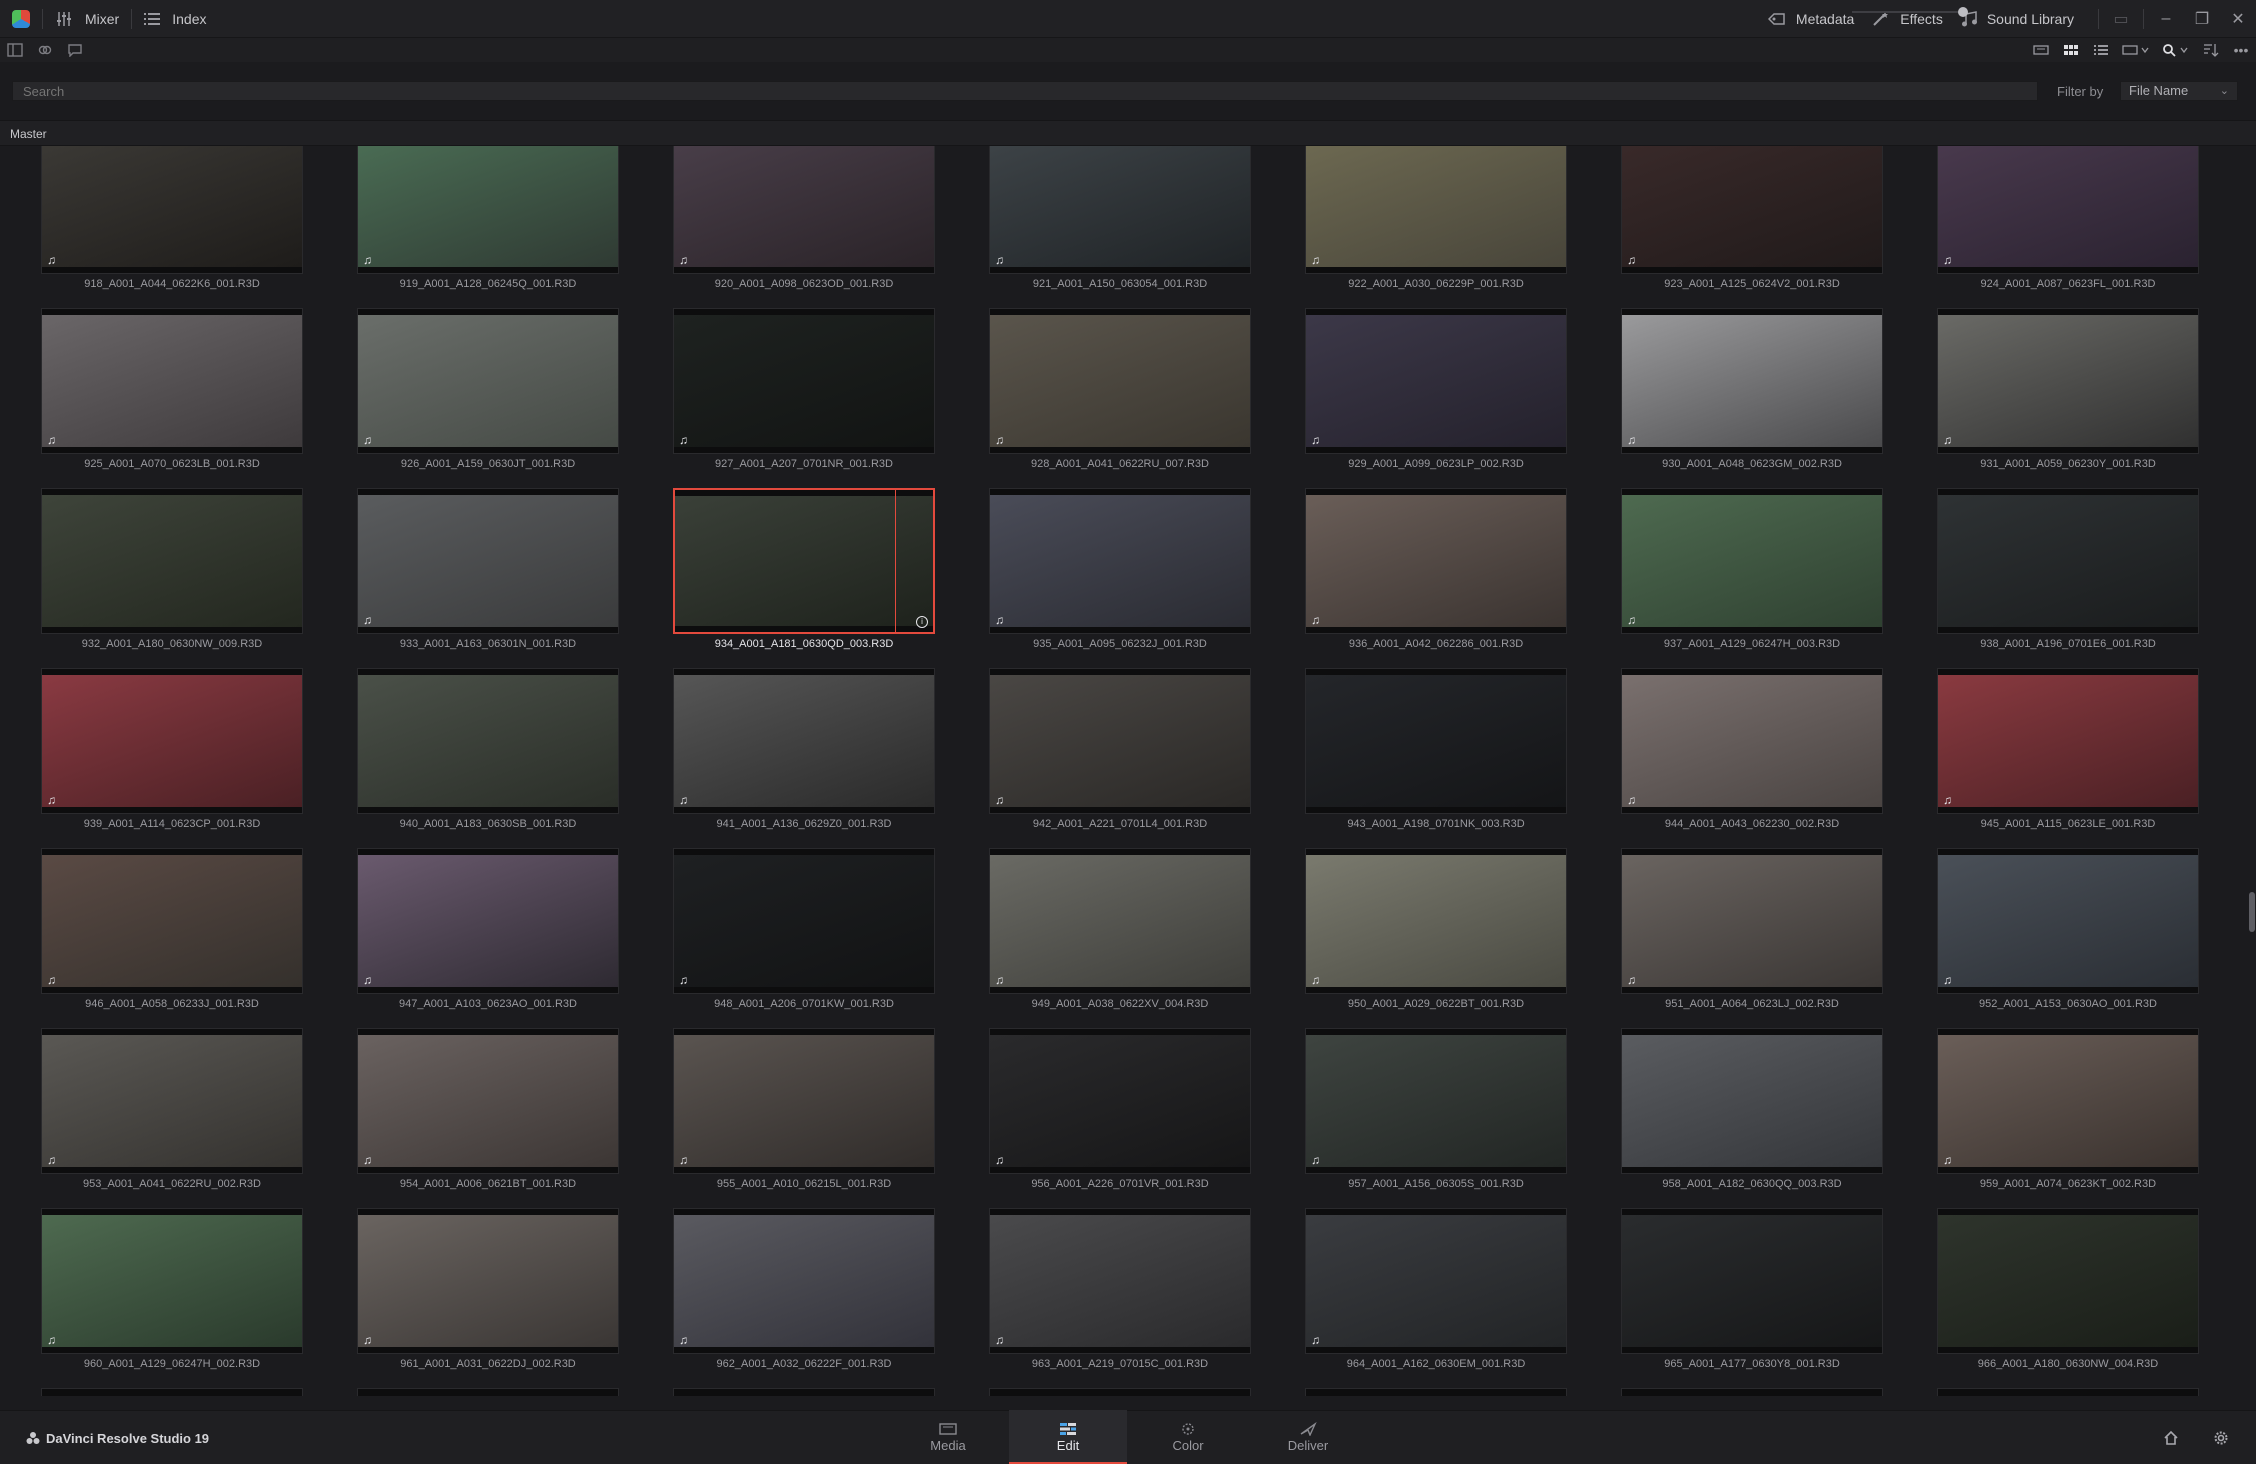  Describe the element at coordinates (2171, 1440) in the screenshot. I see `home-icon` at that location.